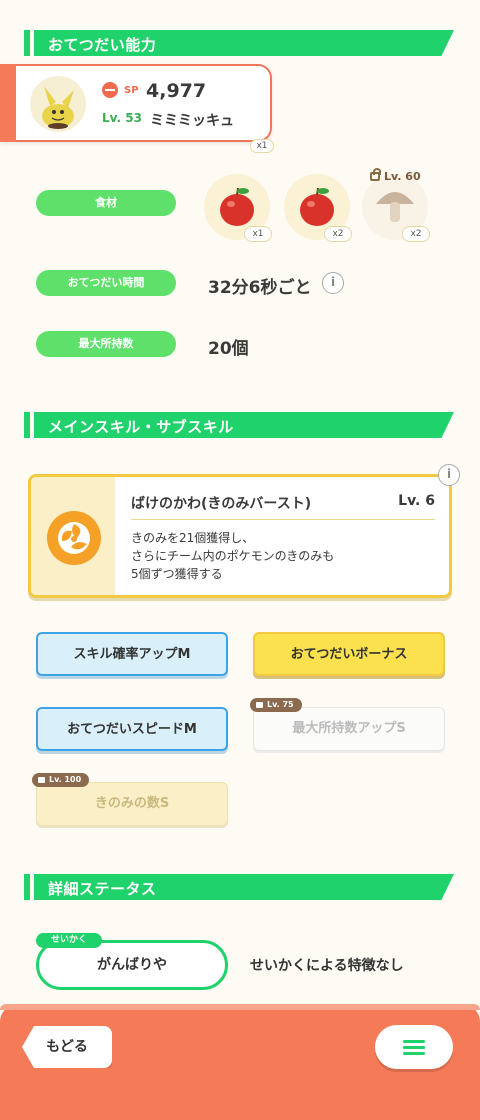  I want to click on menu-button, so click(414, 1047).